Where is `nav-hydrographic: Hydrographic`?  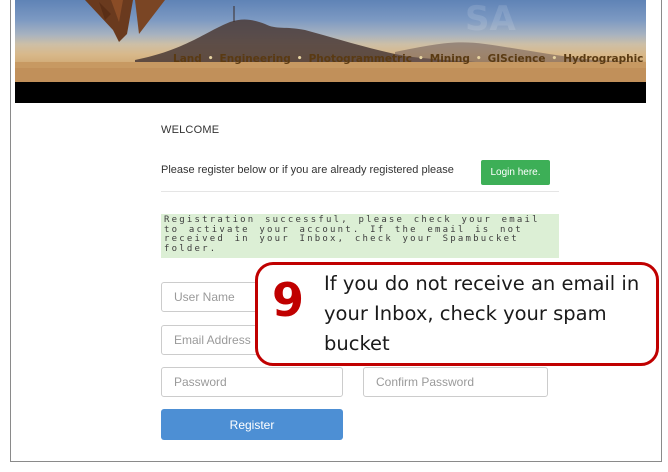 nav-hydrographic: Hydrographic is located at coordinates (603, 59).